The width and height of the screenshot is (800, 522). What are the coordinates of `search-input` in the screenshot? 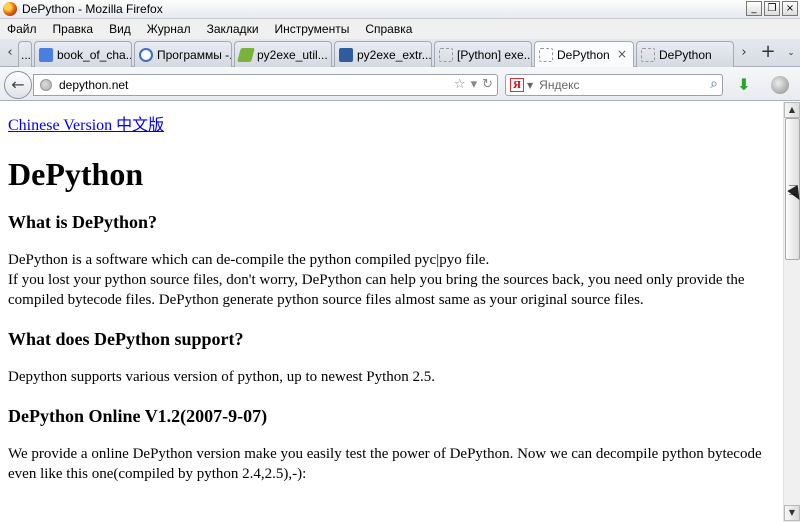 It's located at (619, 85).